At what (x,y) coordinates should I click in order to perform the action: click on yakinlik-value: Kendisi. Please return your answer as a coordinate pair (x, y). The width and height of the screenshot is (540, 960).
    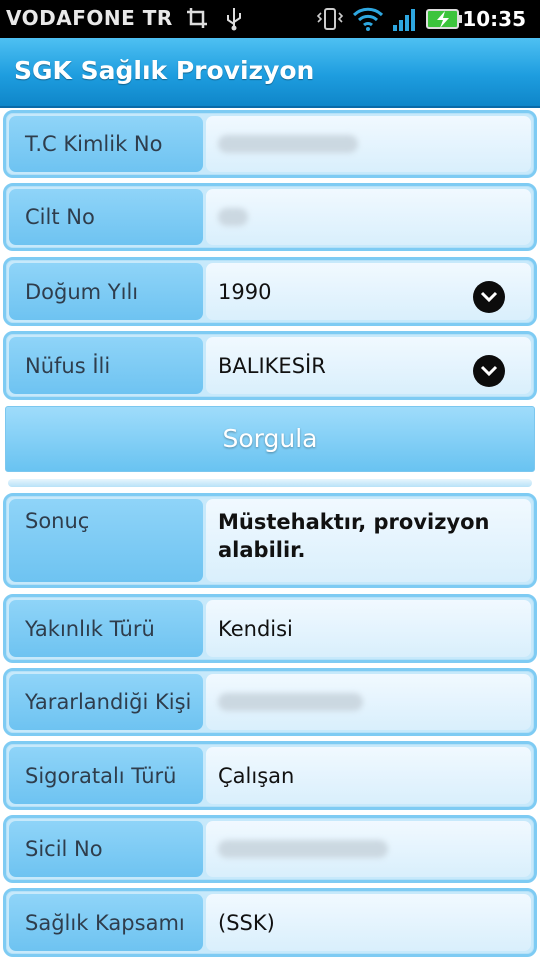
    Looking at the image, I should click on (368, 628).